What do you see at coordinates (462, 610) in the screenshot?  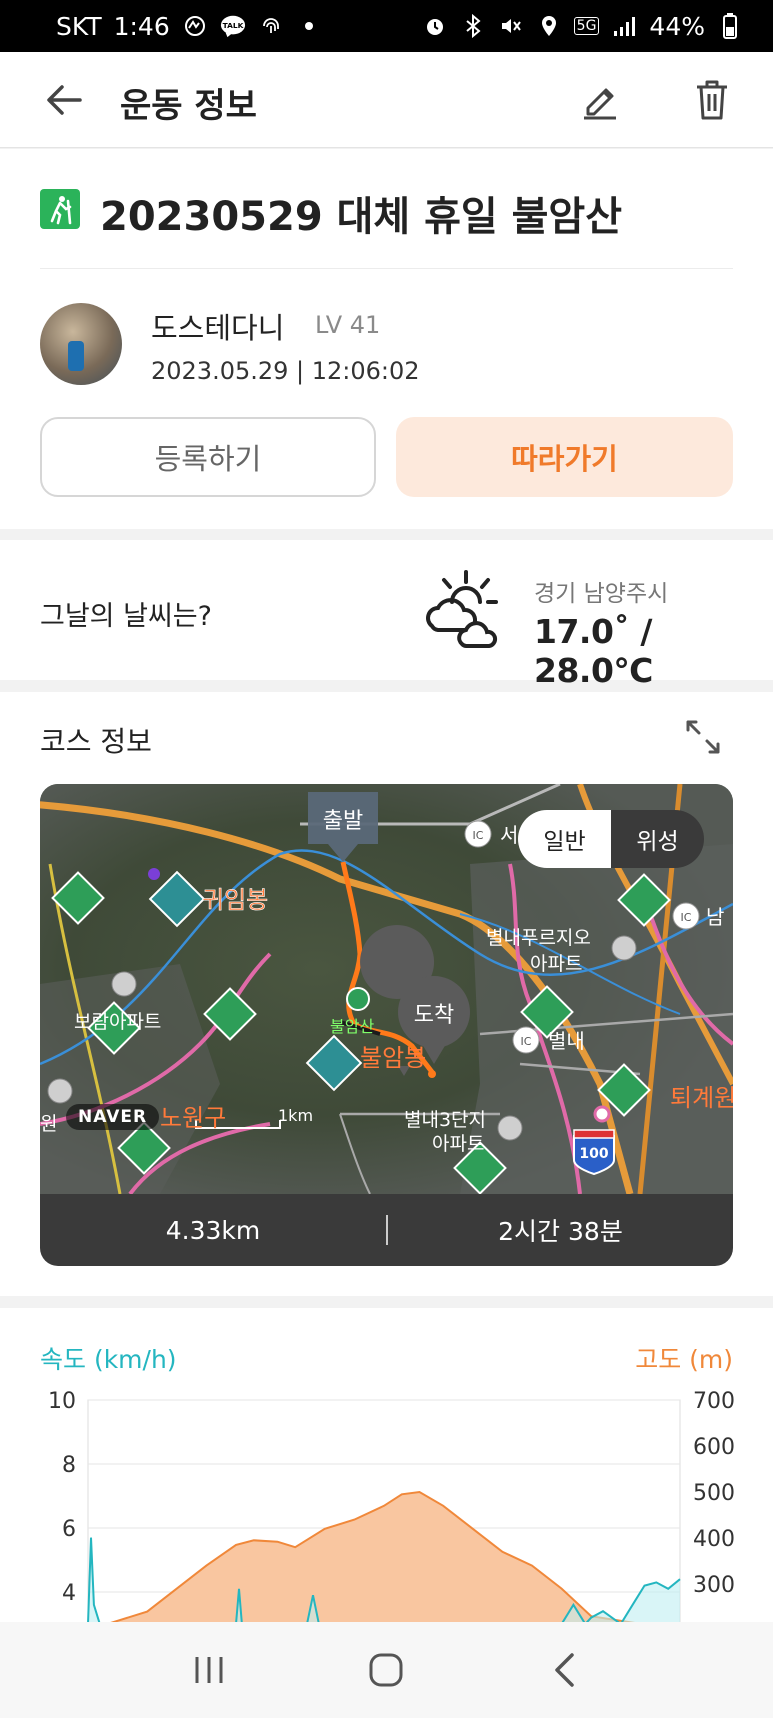 I see `partly-cloudy-icon` at bounding box center [462, 610].